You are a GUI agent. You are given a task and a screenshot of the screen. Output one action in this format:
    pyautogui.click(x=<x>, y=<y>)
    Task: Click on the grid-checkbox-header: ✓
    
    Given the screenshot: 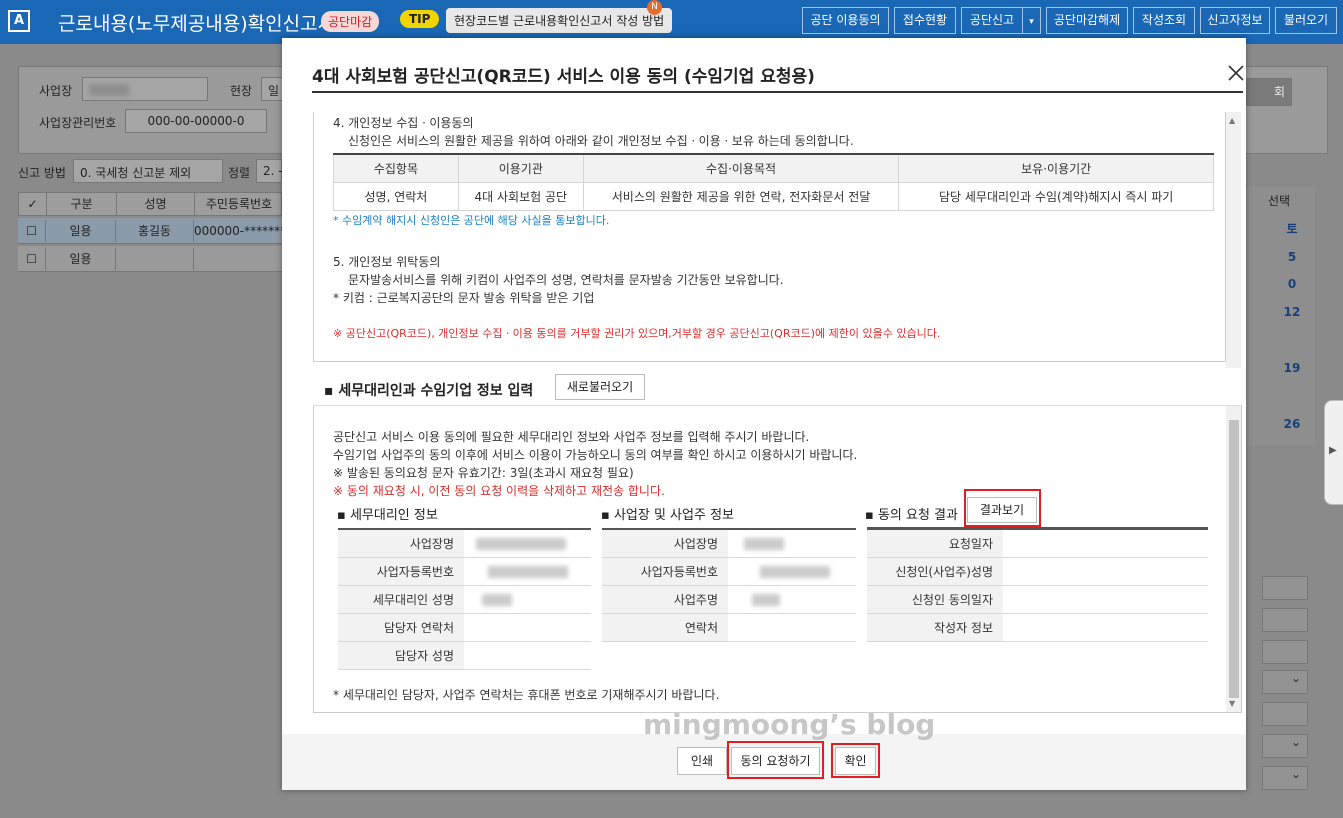 What is the action you would take?
    pyautogui.click(x=33, y=204)
    